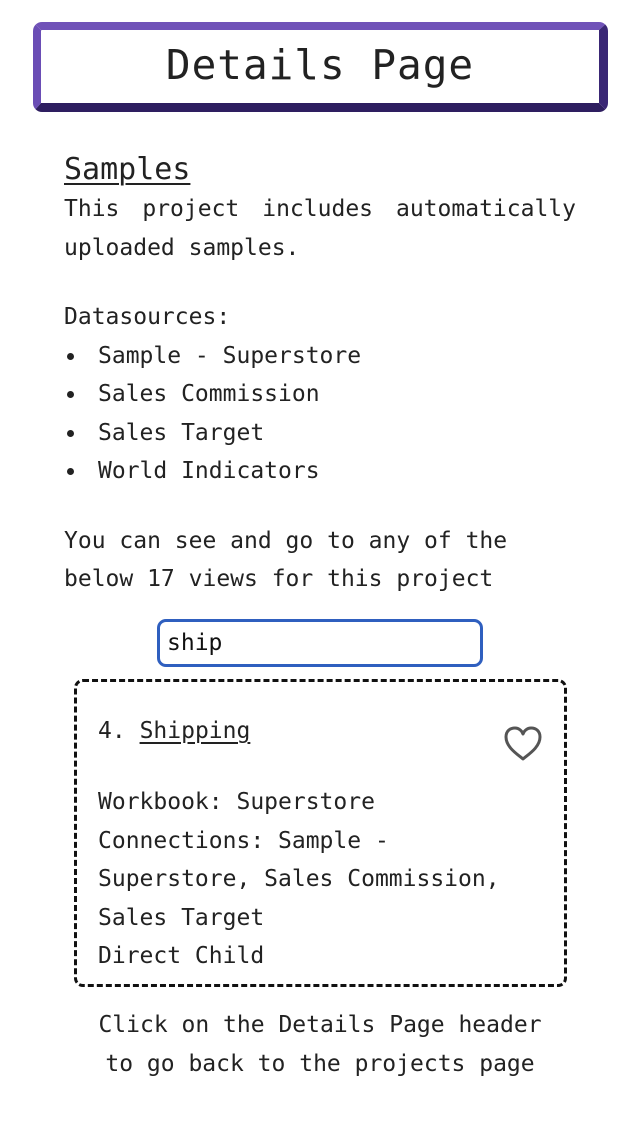  I want to click on page-title: Details Page, so click(320, 65).